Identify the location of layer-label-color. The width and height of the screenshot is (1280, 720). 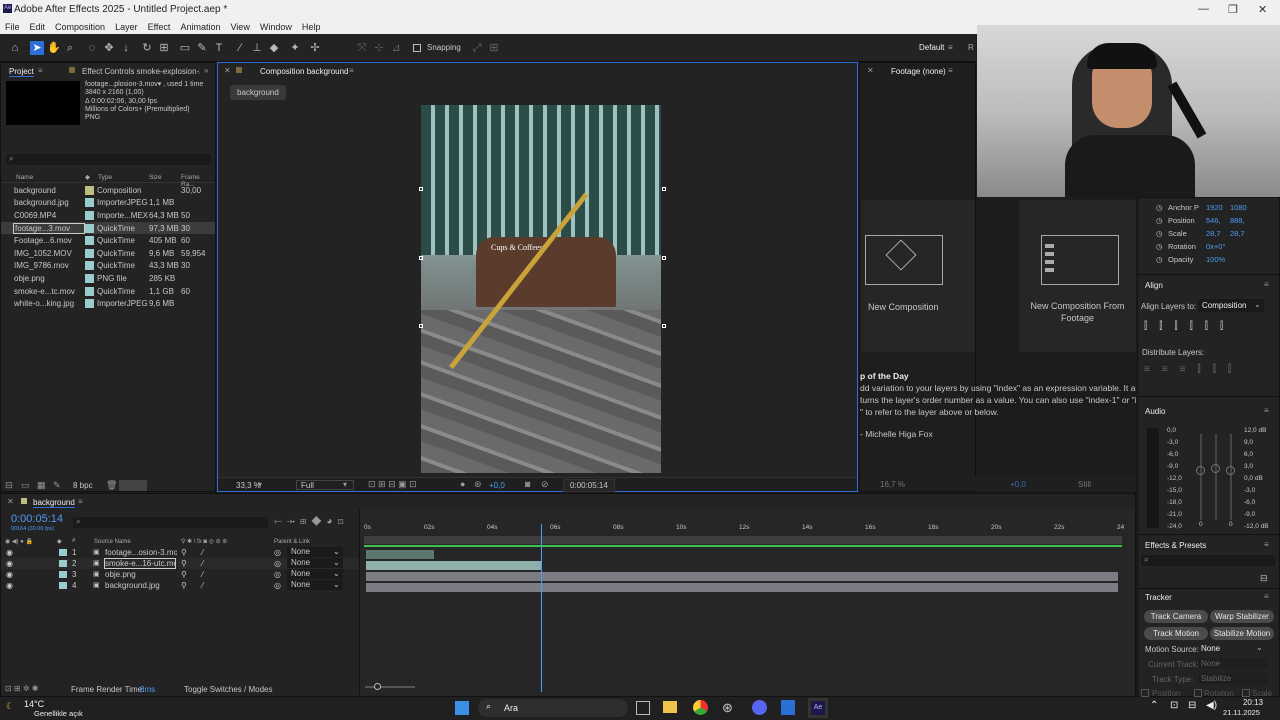
(63, 563).